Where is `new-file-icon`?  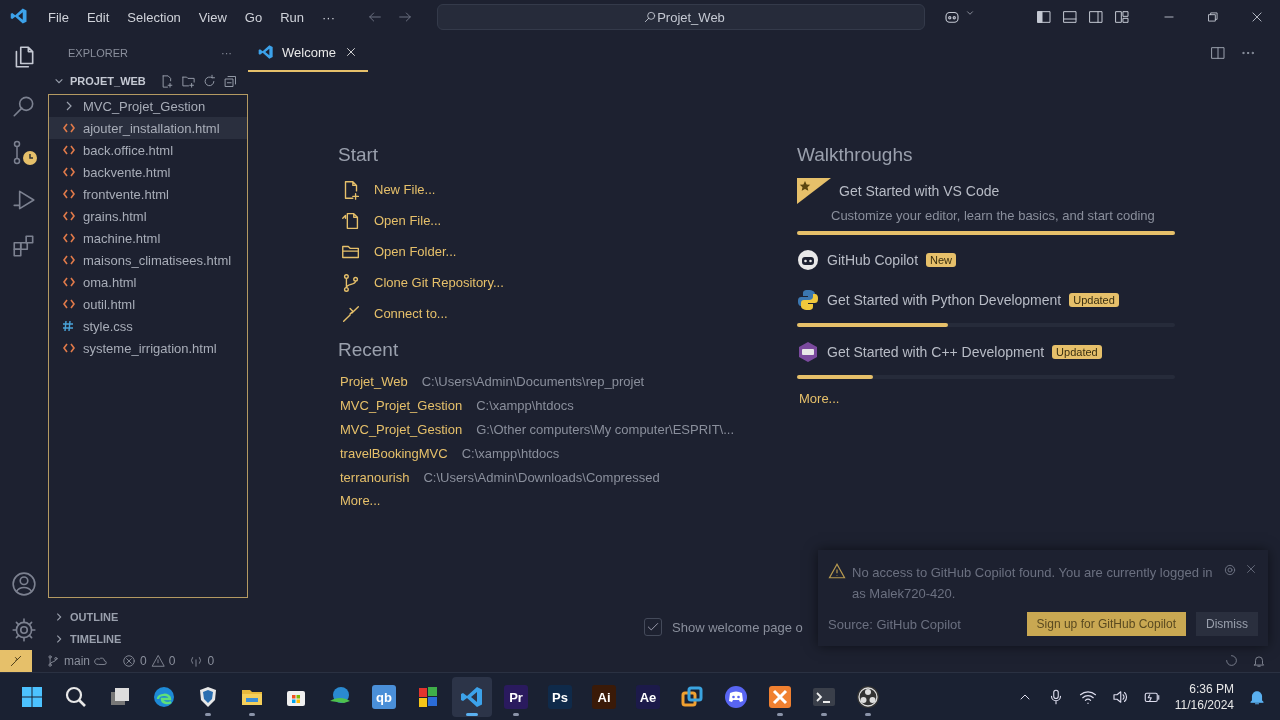
new-file-icon is located at coordinates (167, 81).